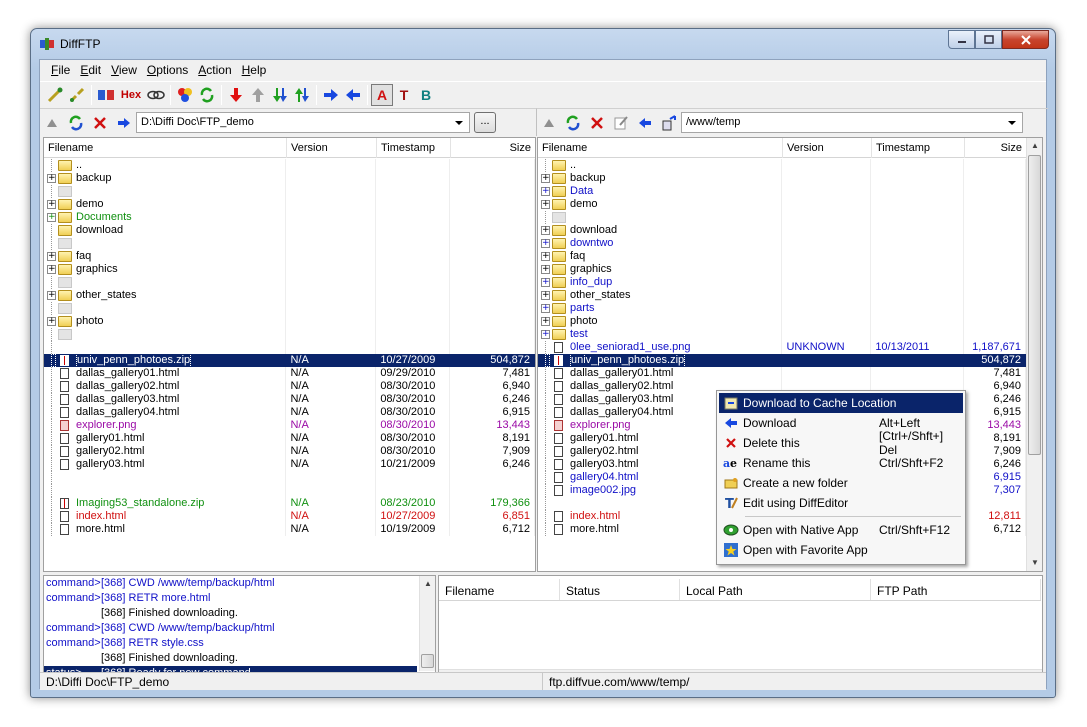 The image size is (1087, 727). What do you see at coordinates (782, 243) in the screenshot?
I see `file-row: + downtwo` at bounding box center [782, 243].